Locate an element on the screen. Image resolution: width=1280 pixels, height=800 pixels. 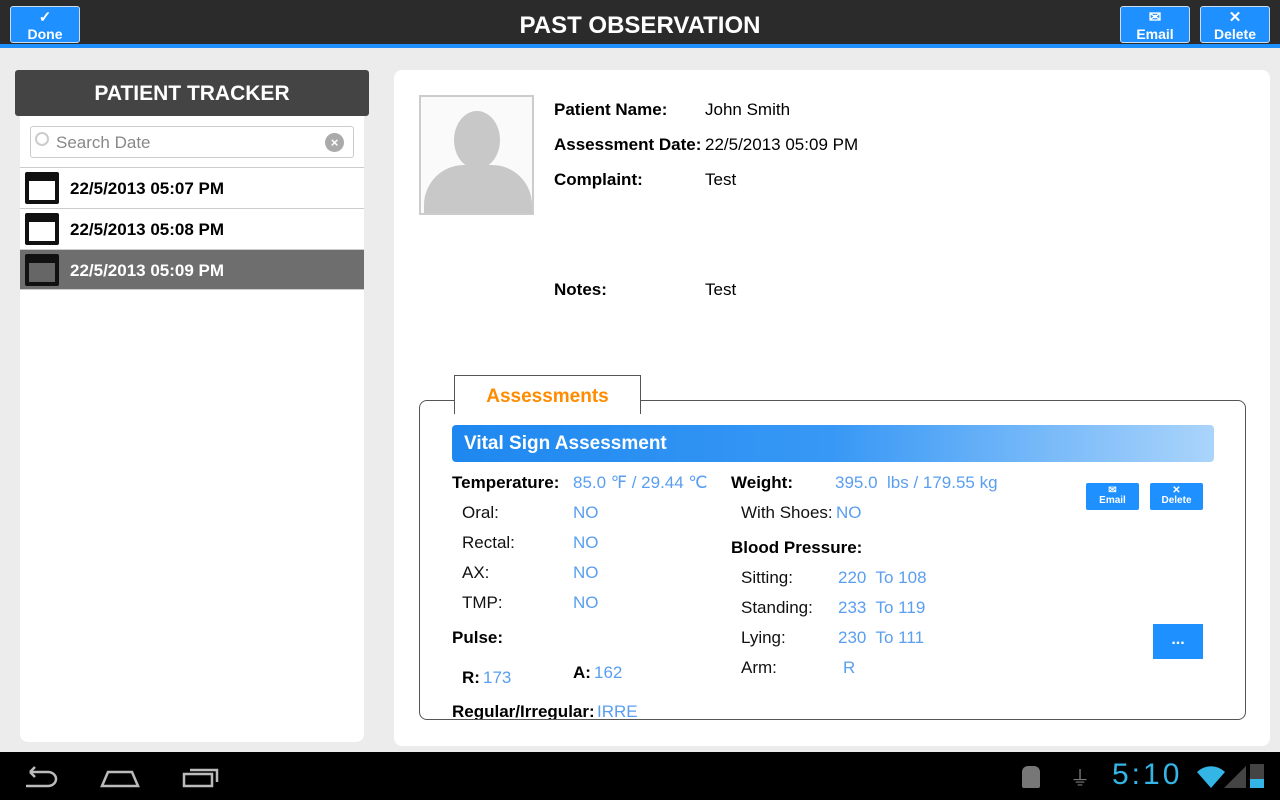
tmp-value: NO is located at coordinates (586, 602).